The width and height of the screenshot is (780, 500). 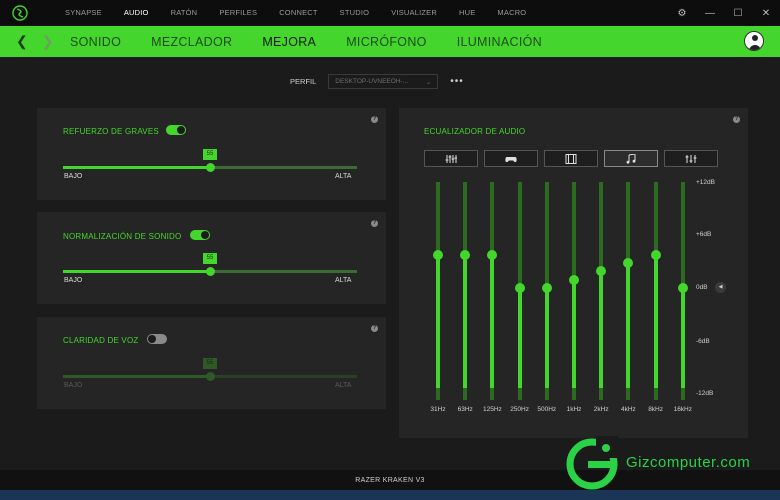 I want to click on watermark-text: Gizcomputer.com, so click(x=688, y=462).